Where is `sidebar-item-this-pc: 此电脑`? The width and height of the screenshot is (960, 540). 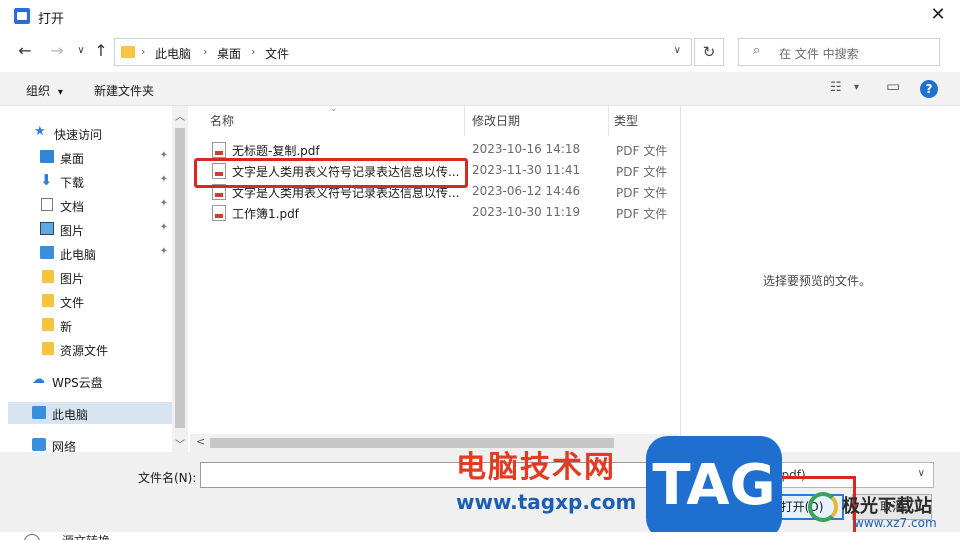 sidebar-item-this-pc: 此电脑 is located at coordinates (90, 413).